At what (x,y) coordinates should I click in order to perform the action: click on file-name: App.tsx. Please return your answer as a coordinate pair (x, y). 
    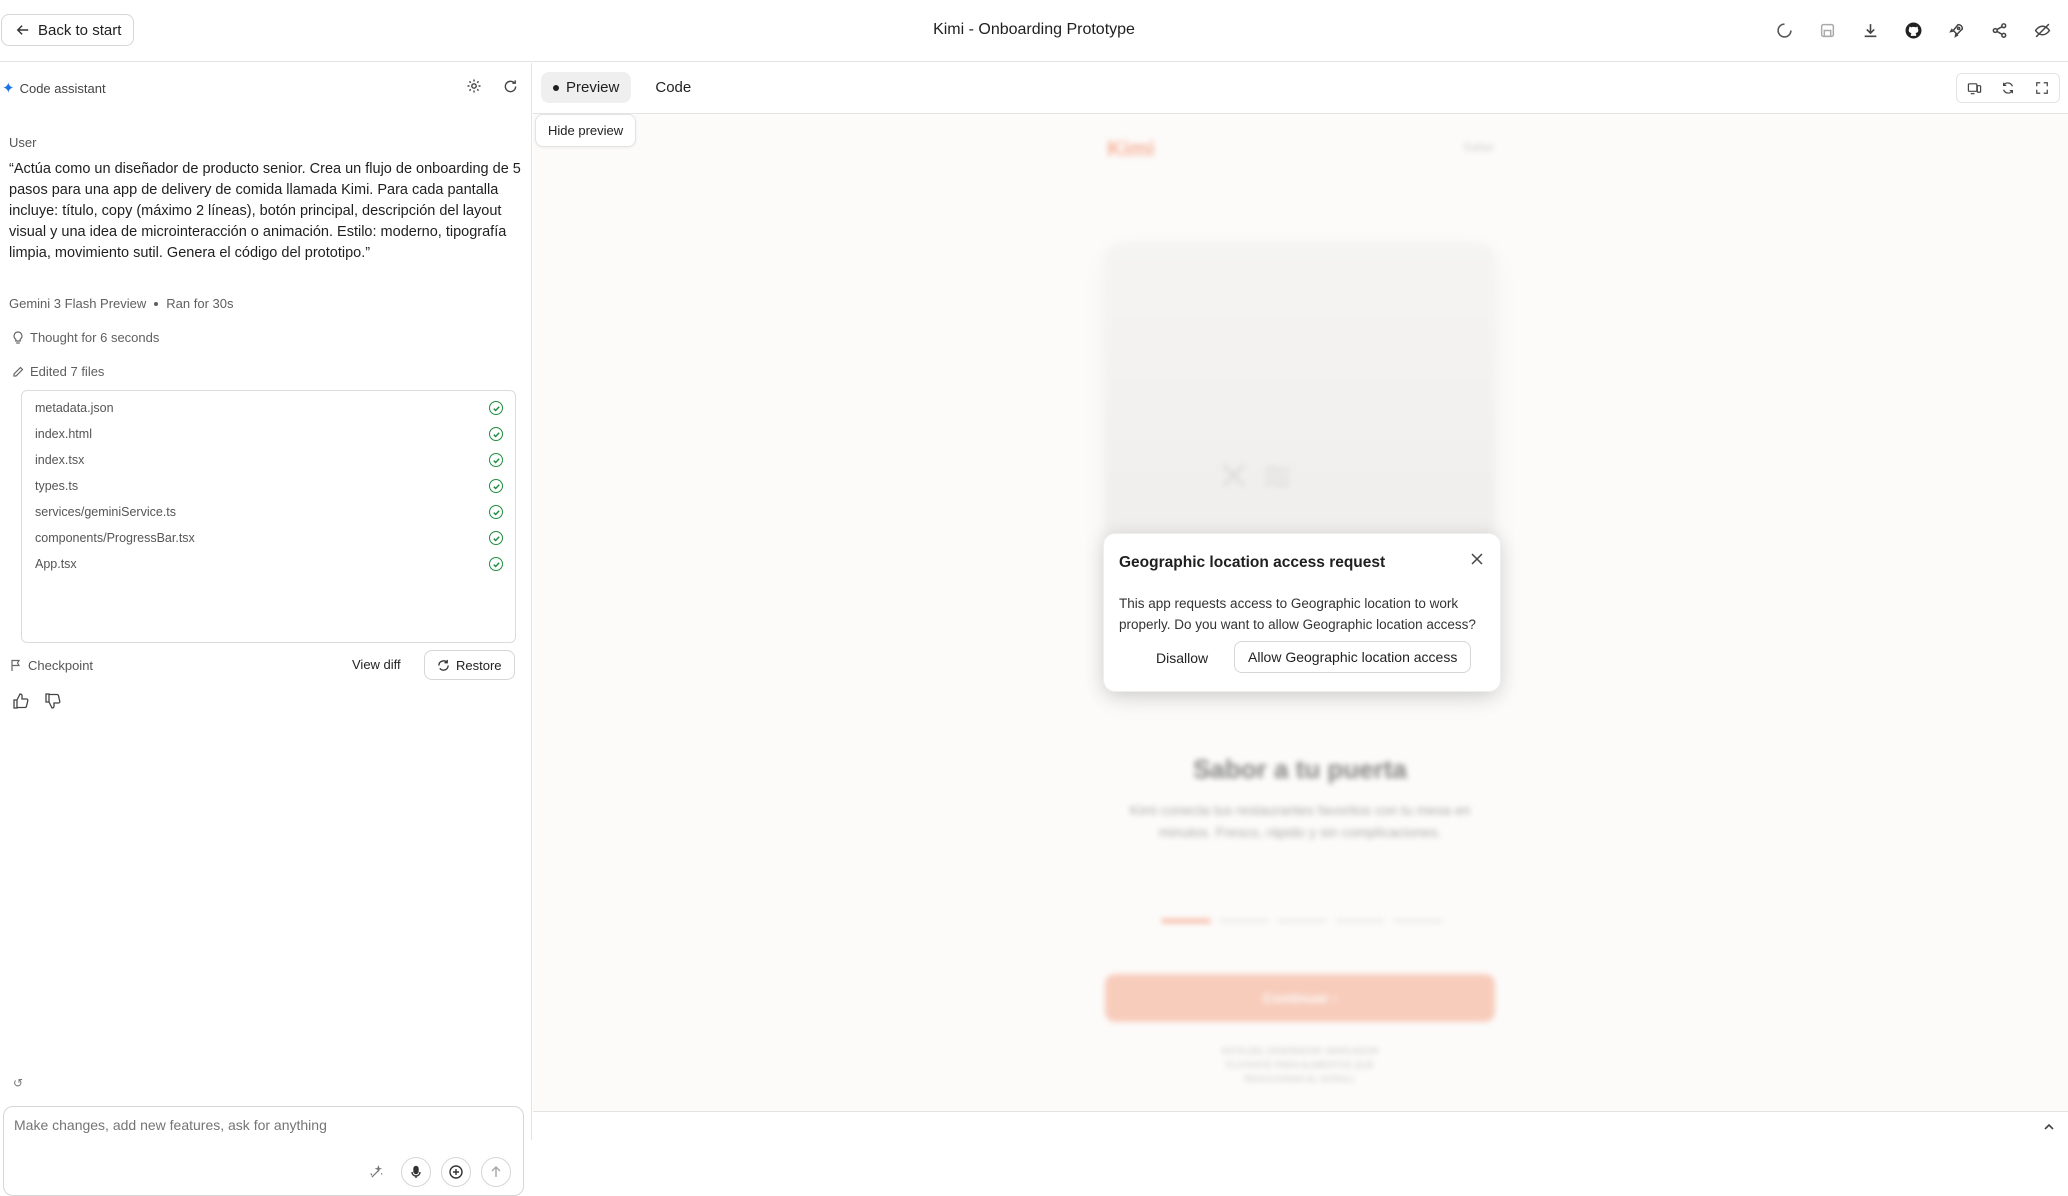
    Looking at the image, I should click on (56, 564).